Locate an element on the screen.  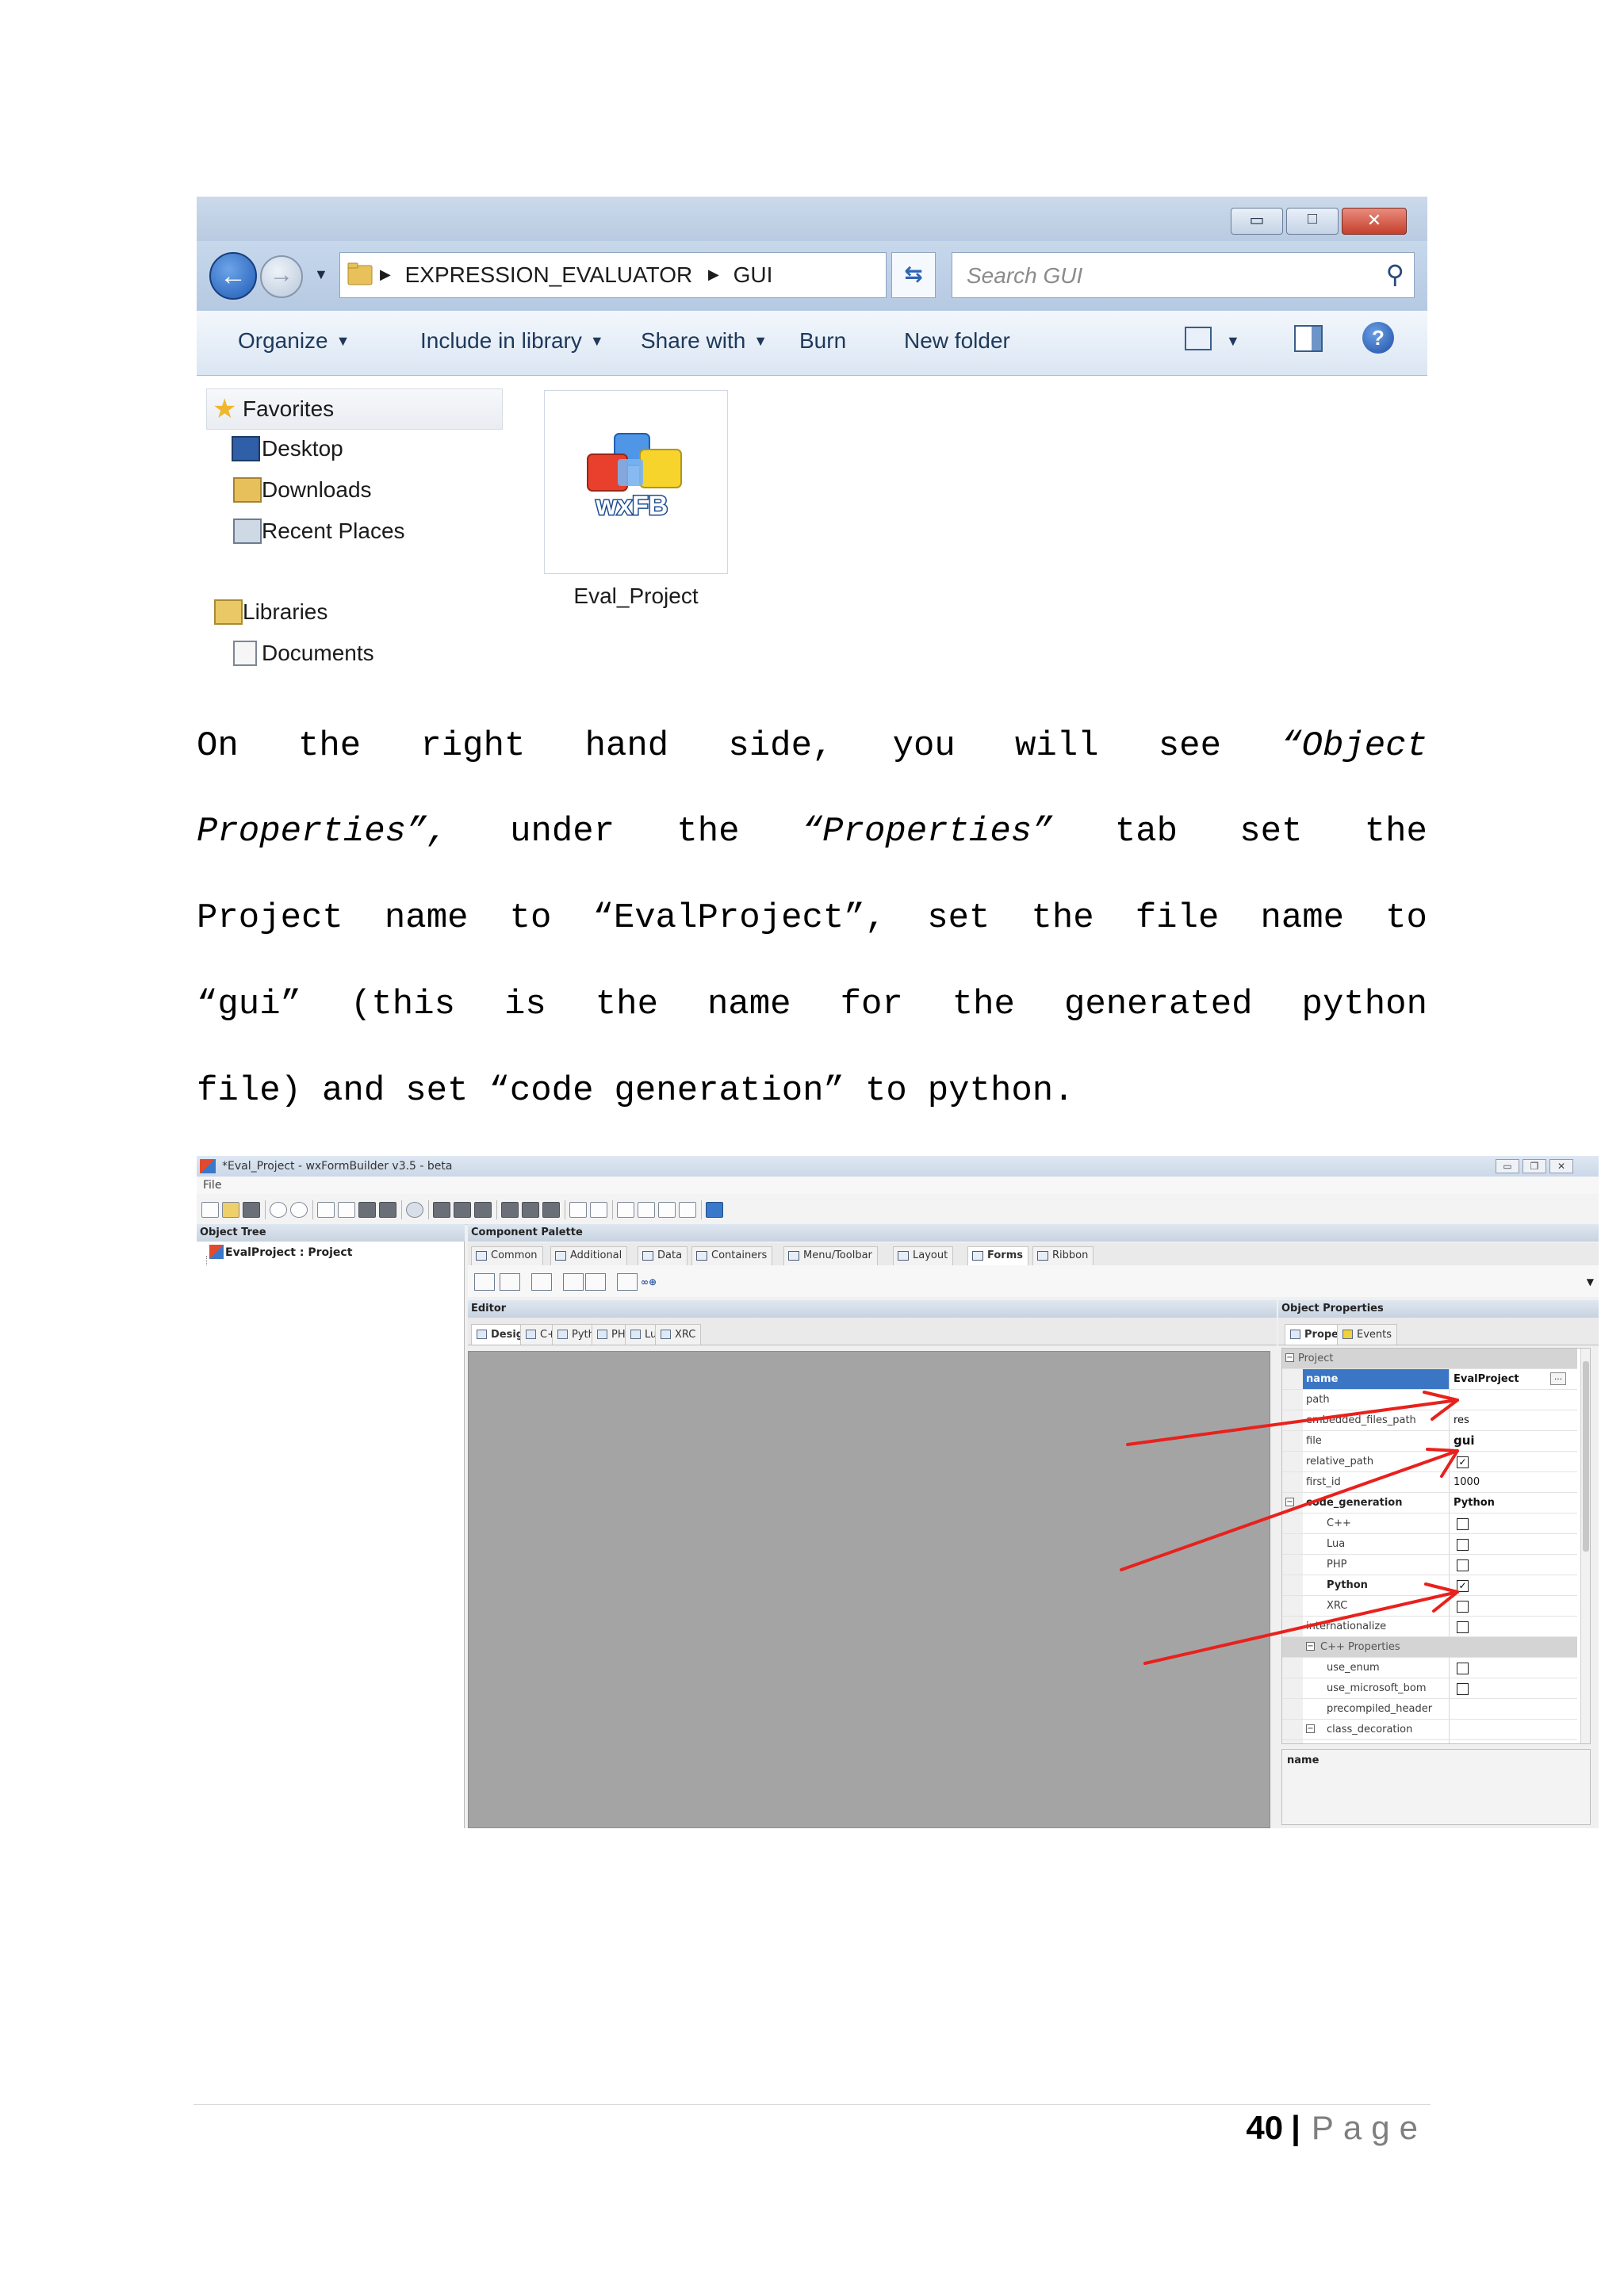
property-value-file: gui is located at coordinates (1464, 1441).